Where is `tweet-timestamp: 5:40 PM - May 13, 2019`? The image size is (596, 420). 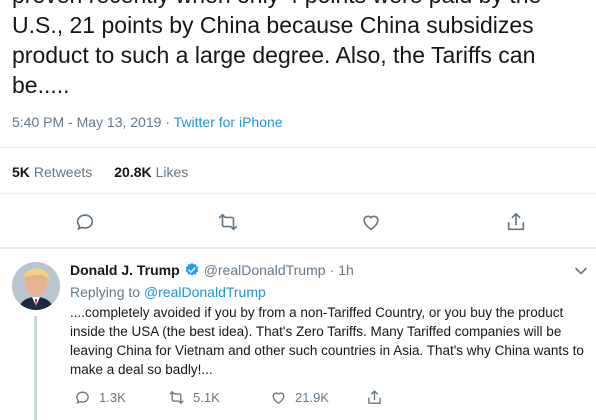
tweet-timestamp: 5:40 PM - May 13, 2019 is located at coordinates (86, 122).